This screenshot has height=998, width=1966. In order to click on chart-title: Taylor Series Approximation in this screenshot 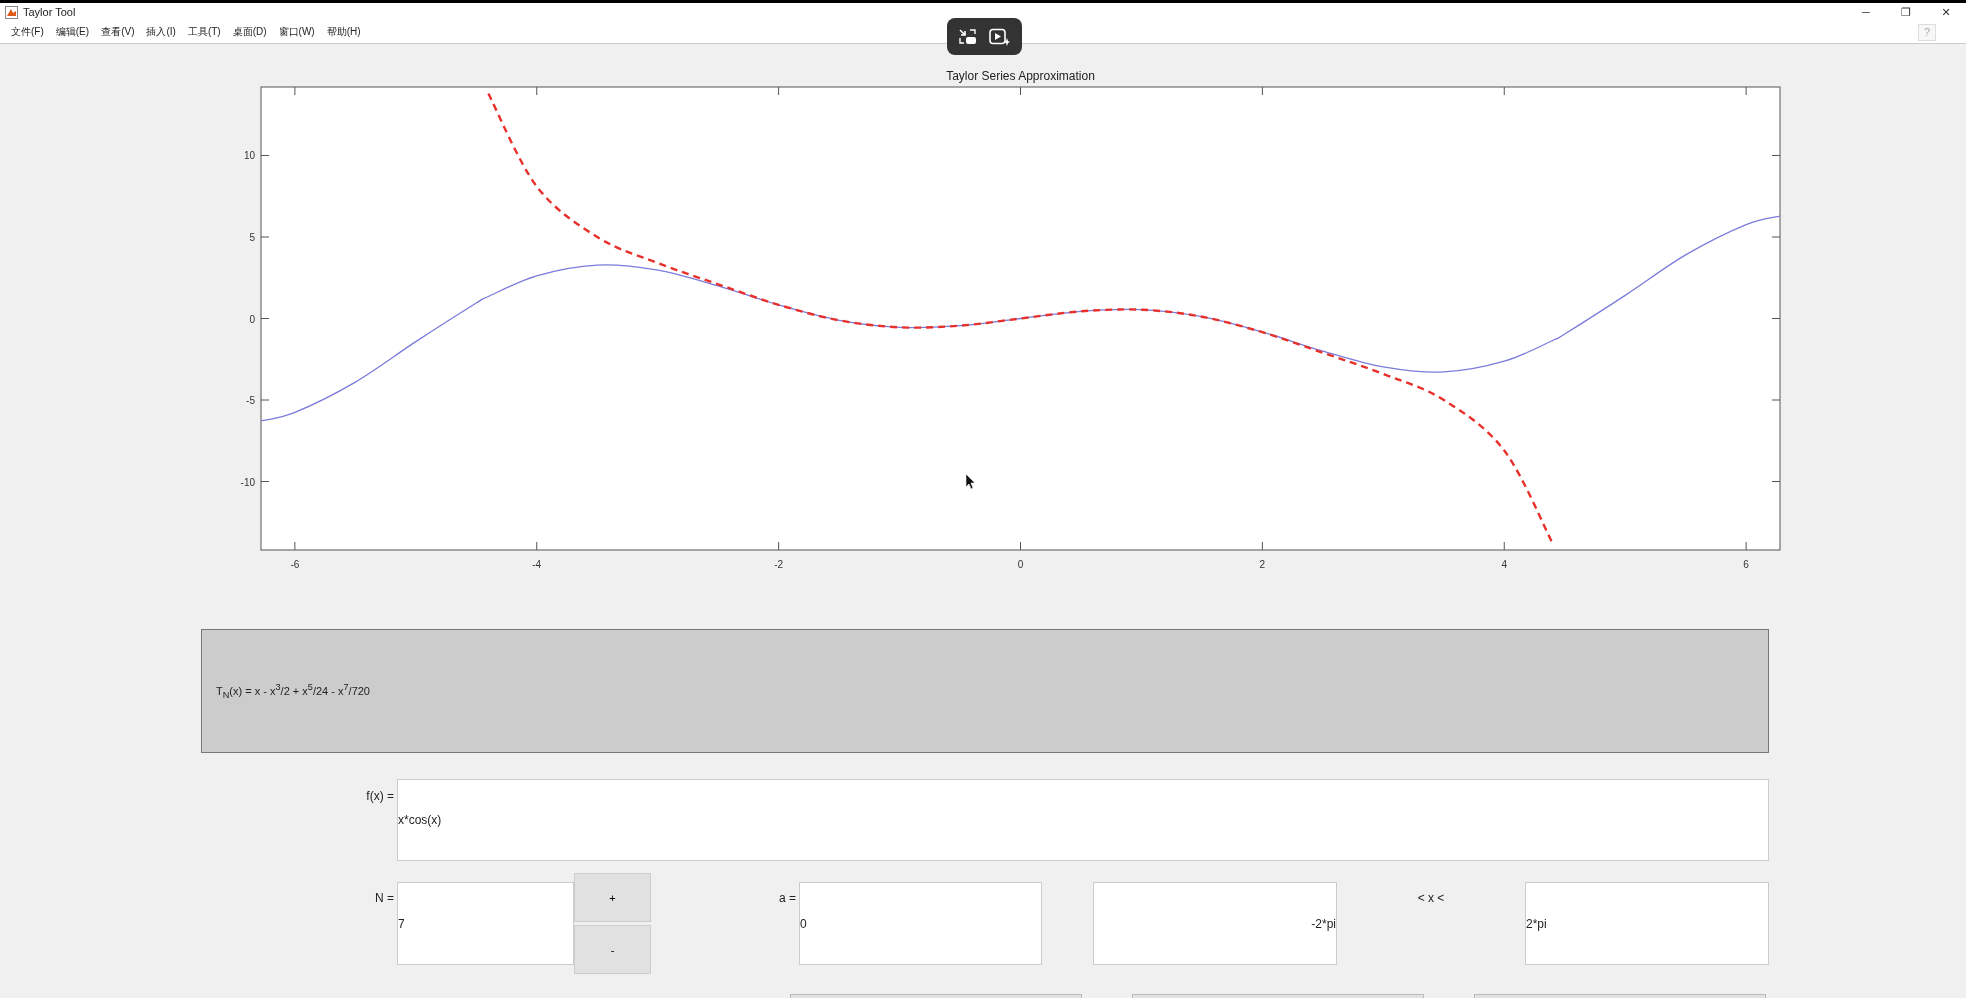, I will do `click(1020, 76)`.